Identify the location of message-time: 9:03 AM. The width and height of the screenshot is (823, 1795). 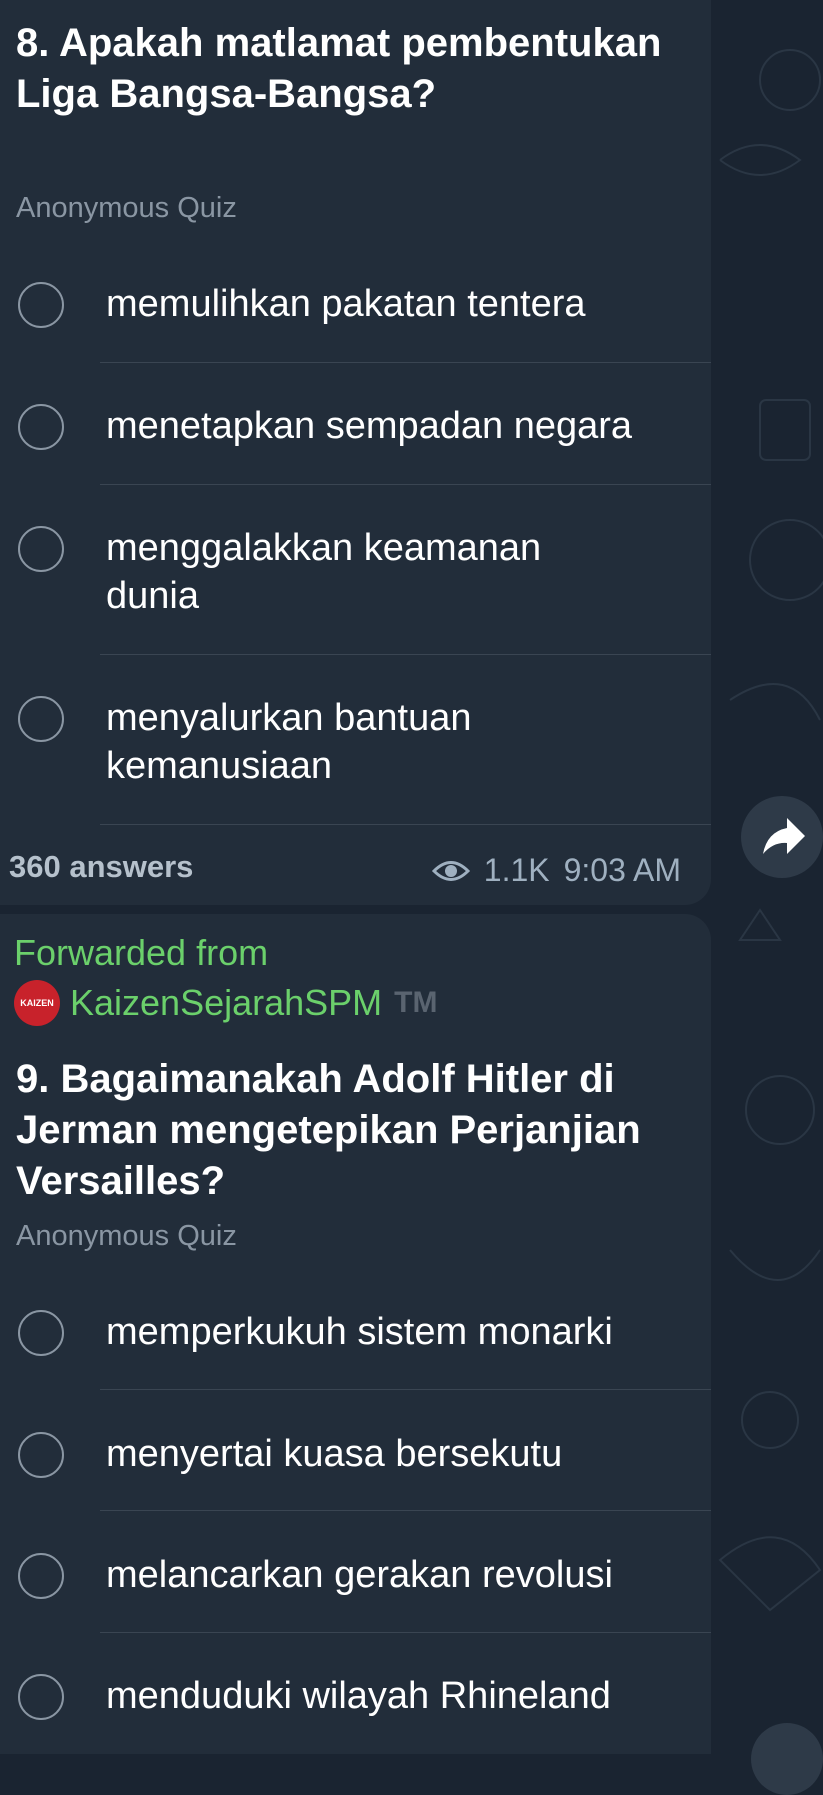
(622, 870).